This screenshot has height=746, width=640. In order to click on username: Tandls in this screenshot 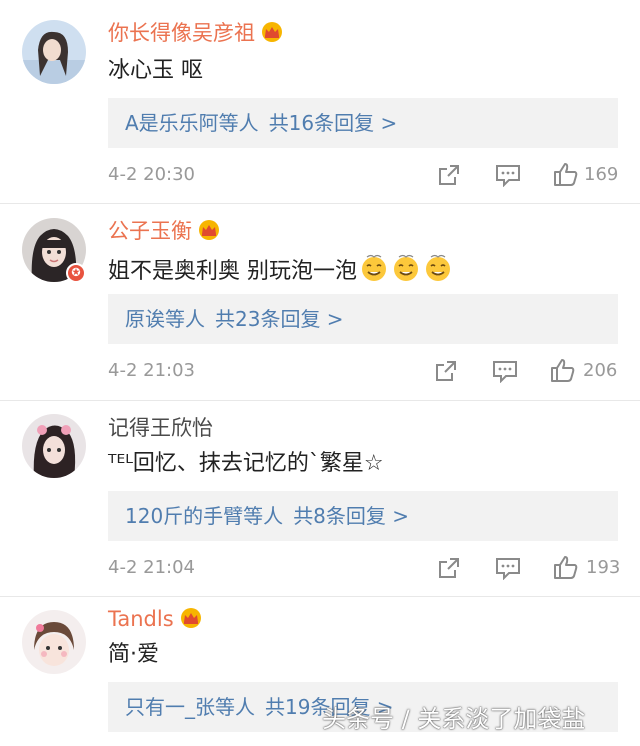, I will do `click(156, 619)`.